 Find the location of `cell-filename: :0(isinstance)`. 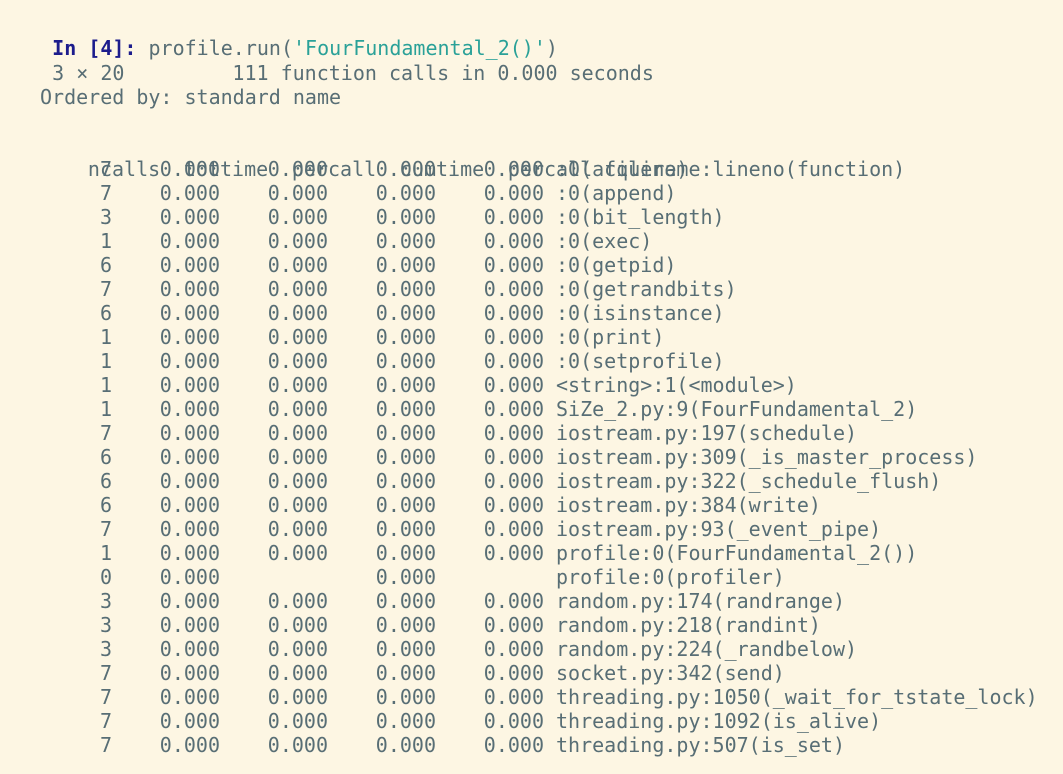

cell-filename: :0(isinstance) is located at coordinates (640, 313).